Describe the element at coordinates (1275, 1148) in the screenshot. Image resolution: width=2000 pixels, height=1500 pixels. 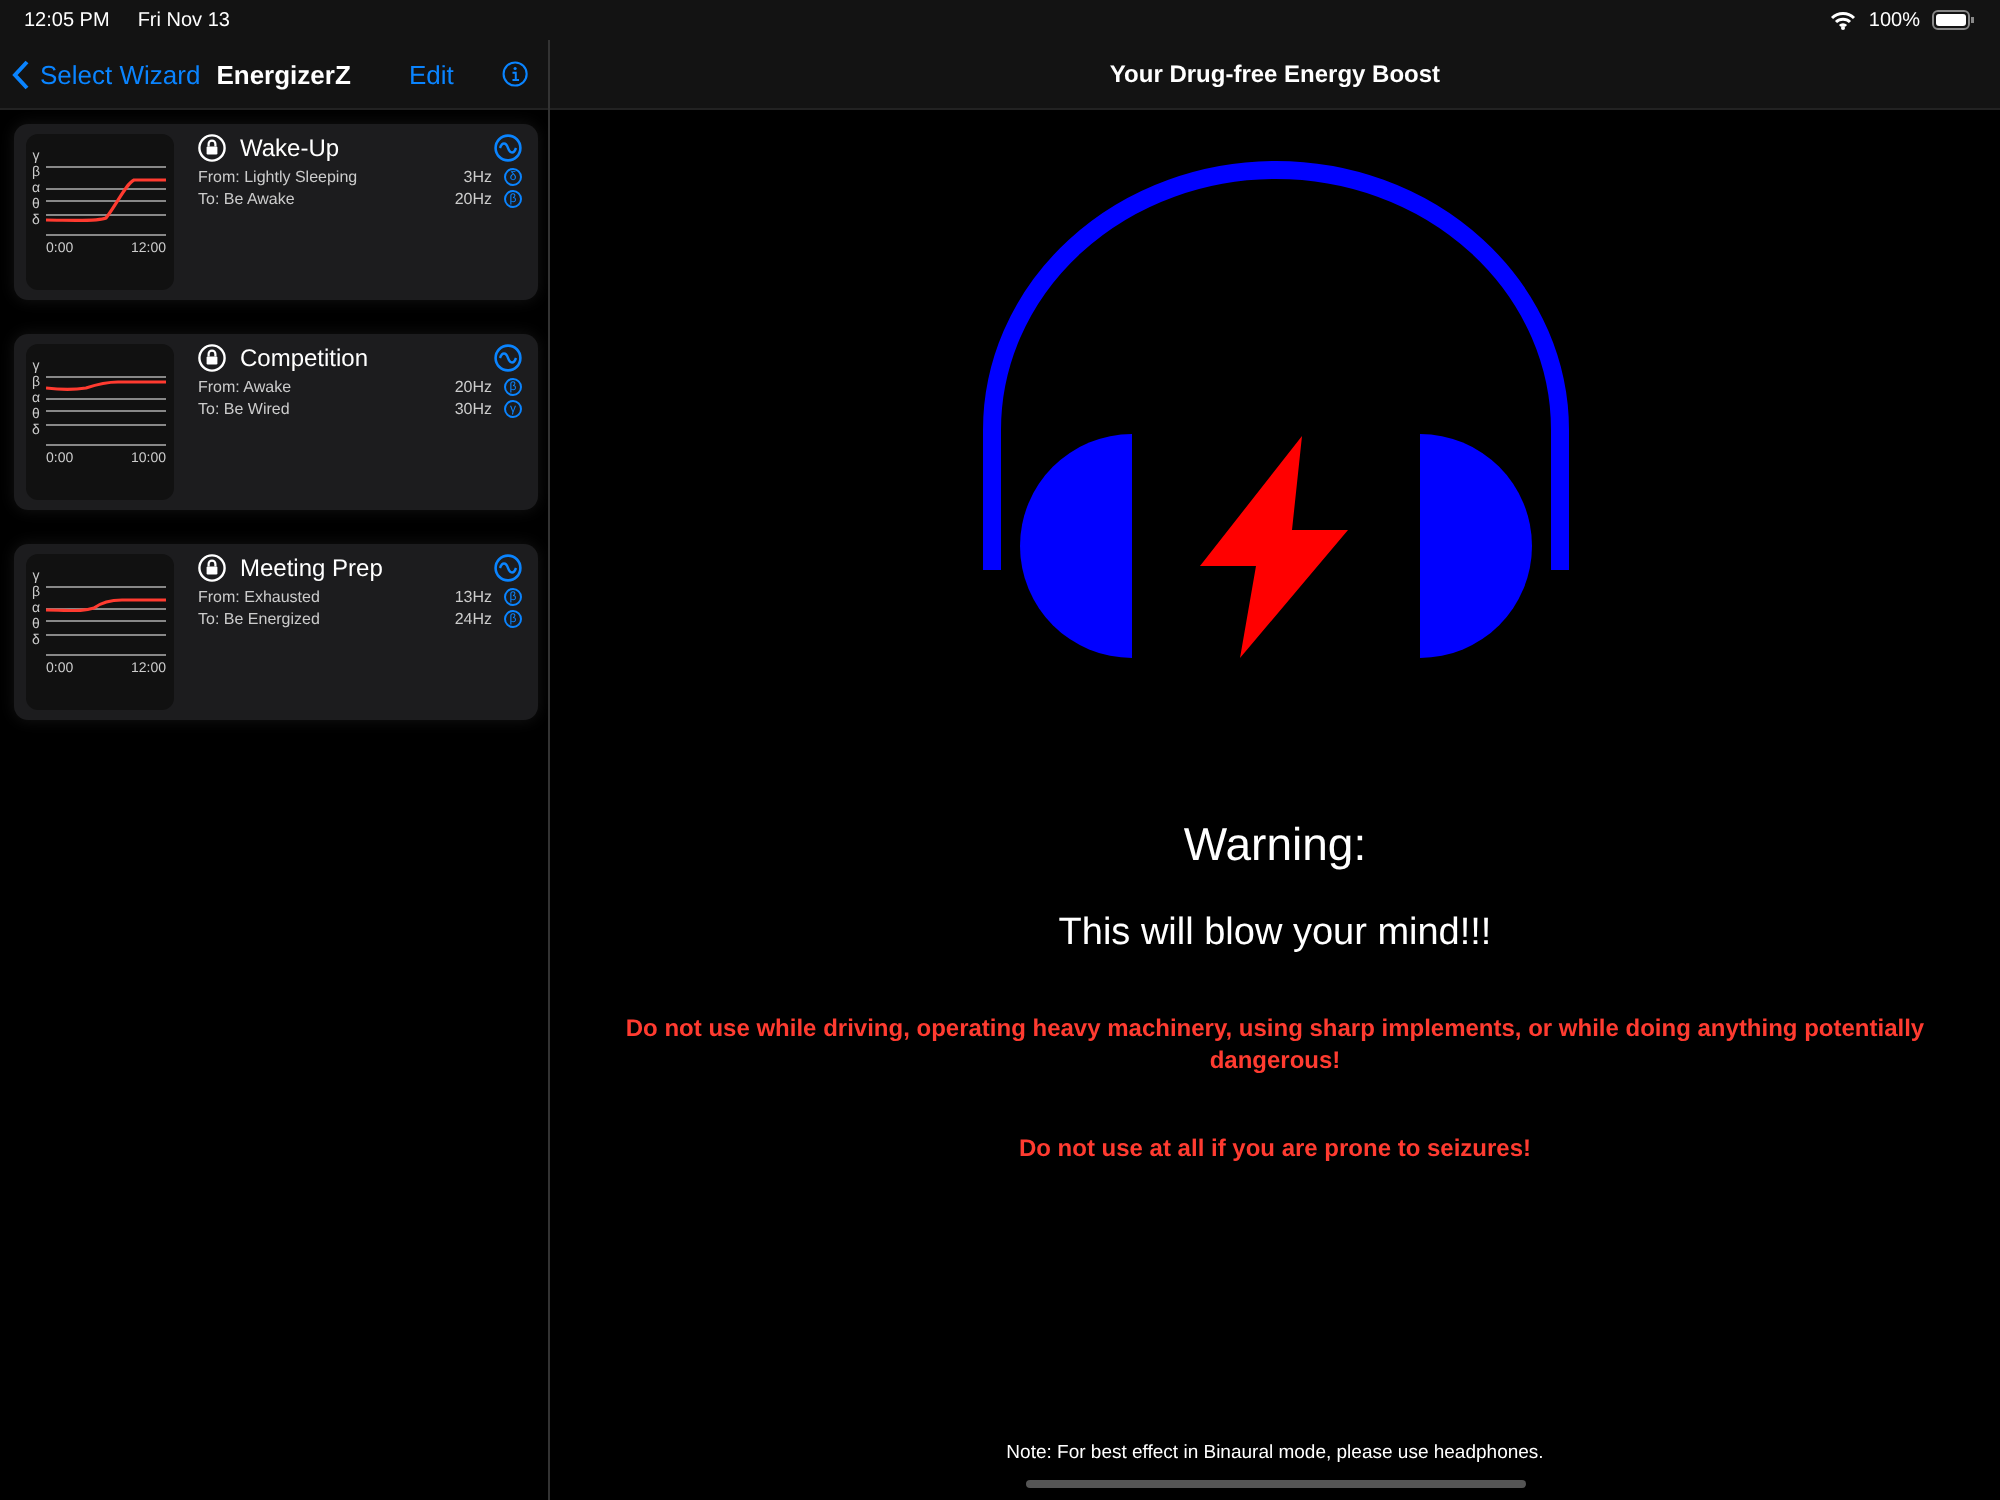
I see `caution-text: Do not use at all if you are prone to seizures!` at that location.